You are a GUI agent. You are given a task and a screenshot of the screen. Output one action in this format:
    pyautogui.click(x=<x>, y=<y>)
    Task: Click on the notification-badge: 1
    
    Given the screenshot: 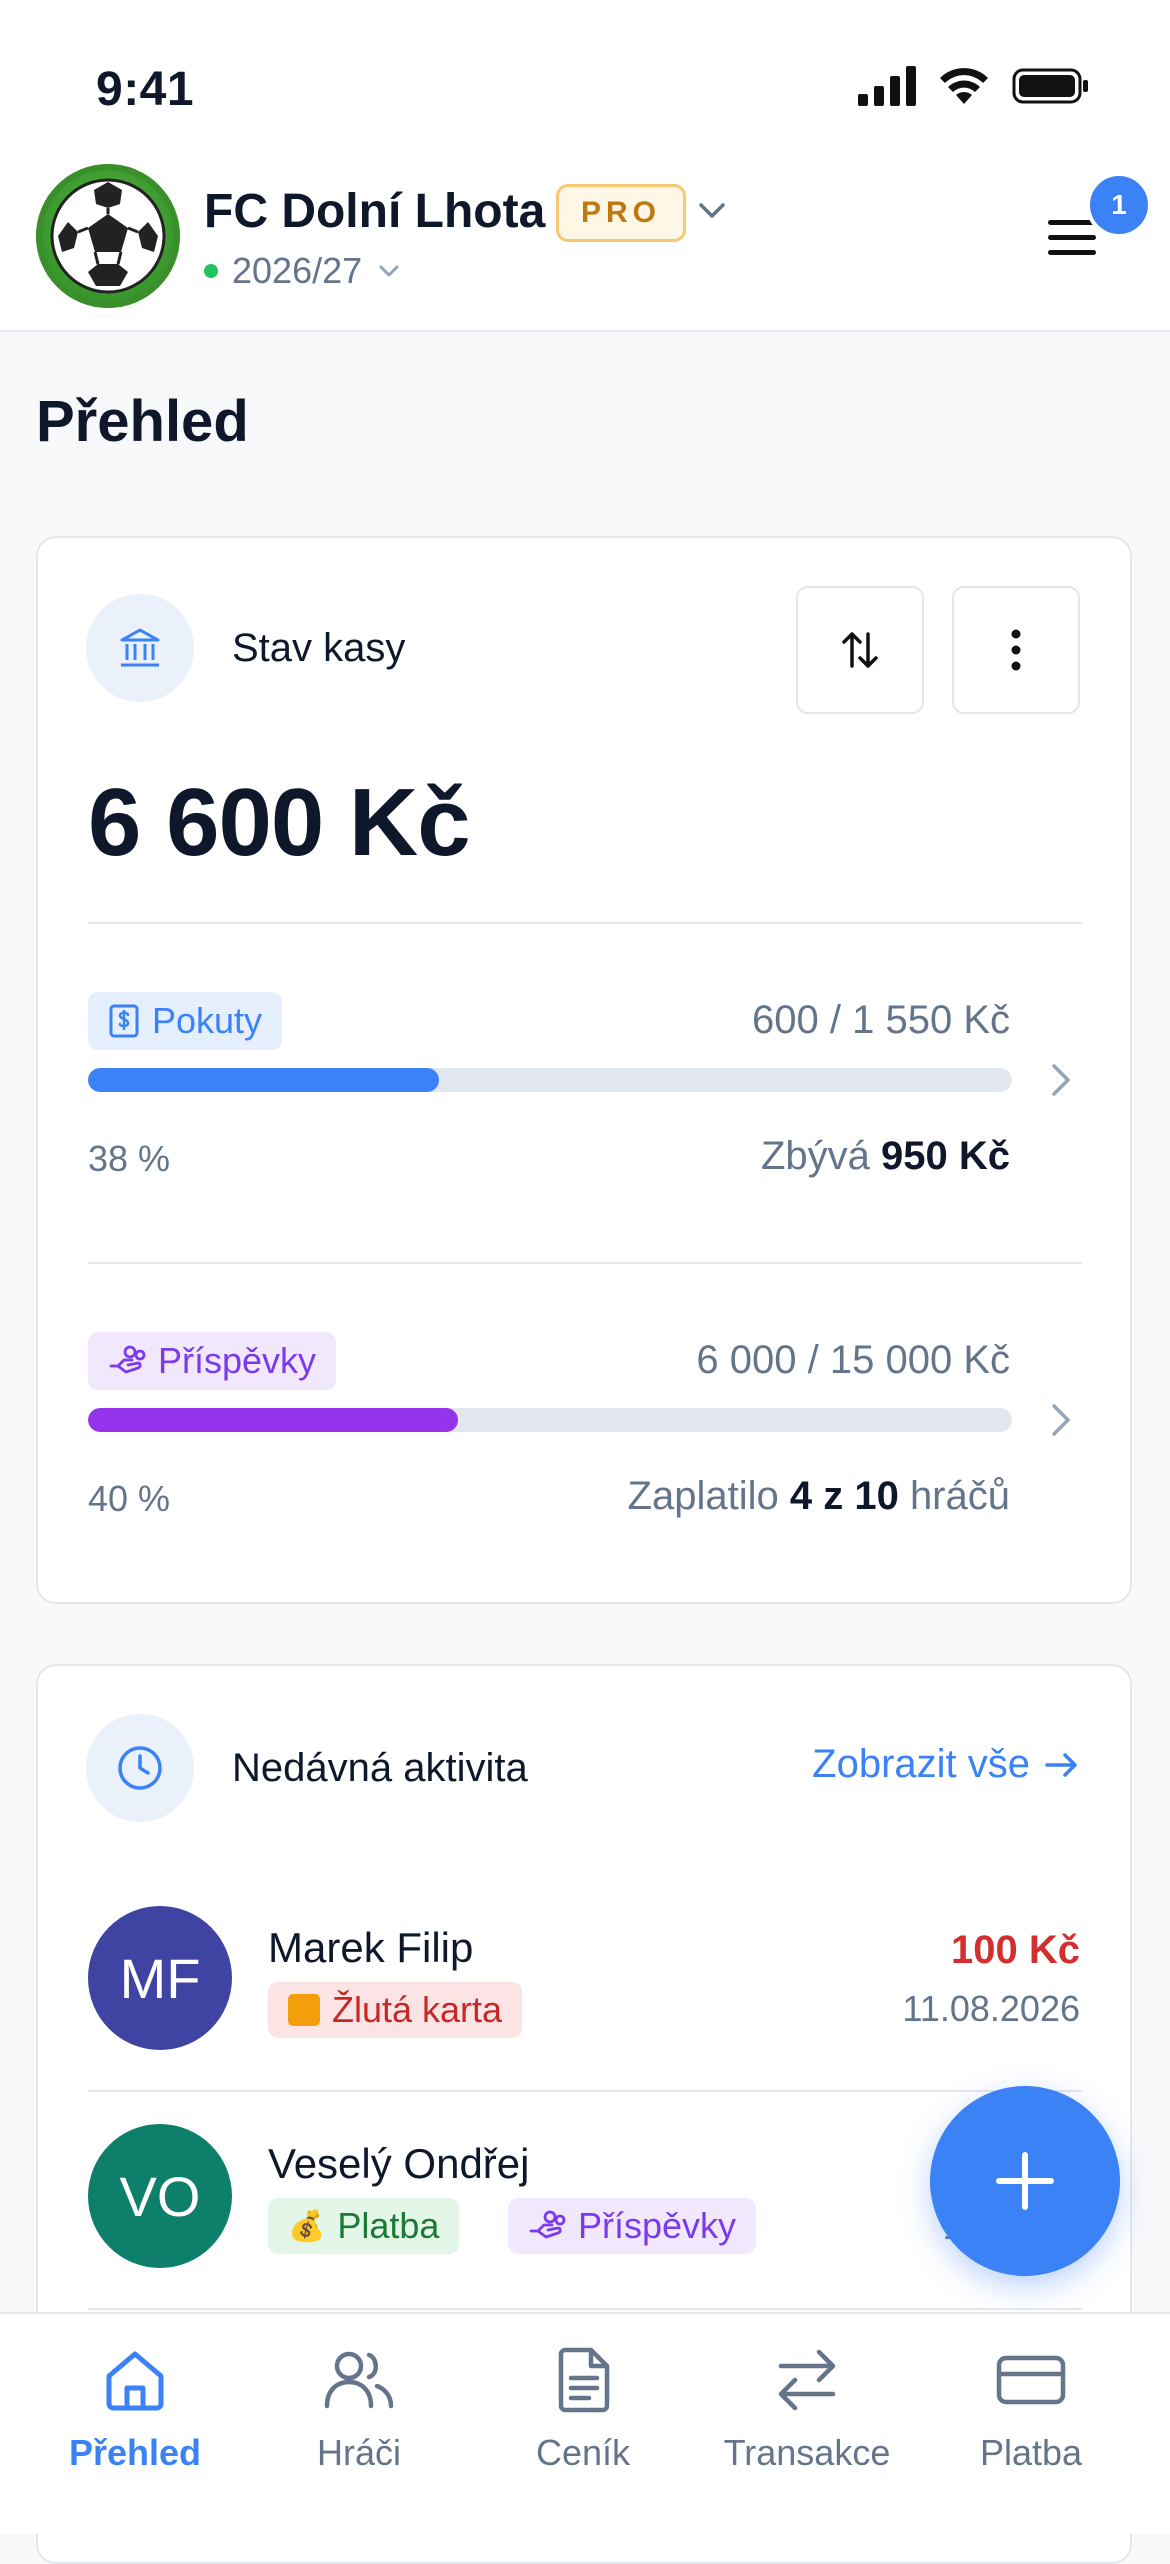 What is the action you would take?
    pyautogui.click(x=1119, y=205)
    